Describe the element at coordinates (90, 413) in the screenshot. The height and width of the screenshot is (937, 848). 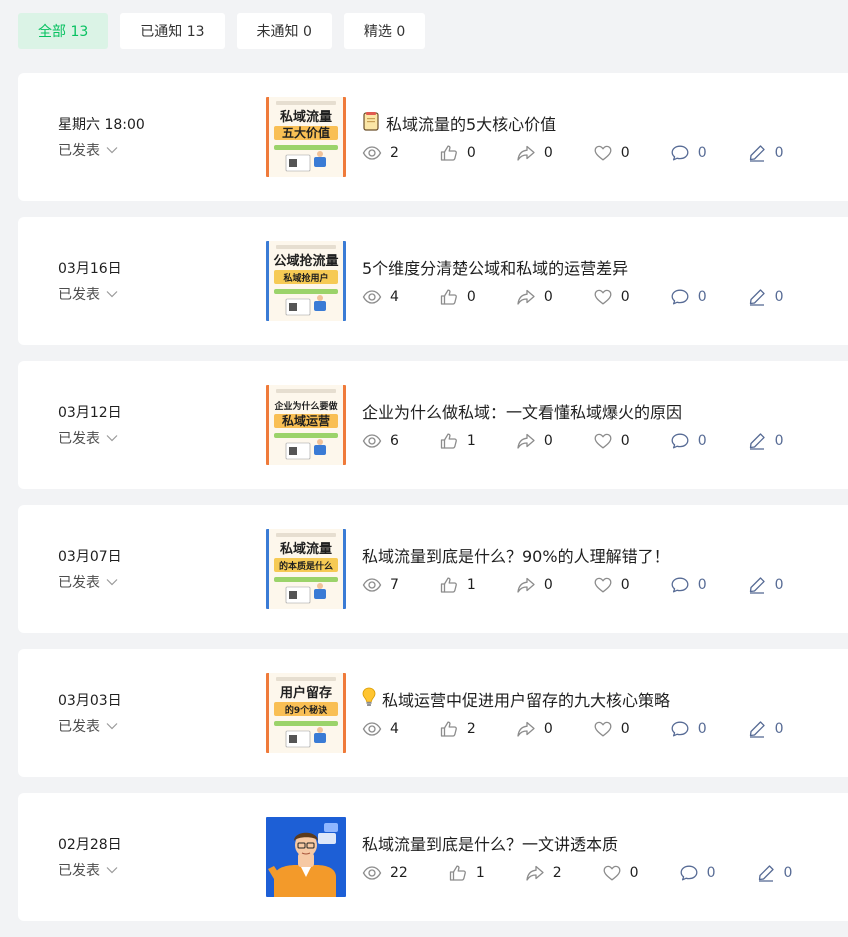
I see `publish-date: 03月12日` at that location.